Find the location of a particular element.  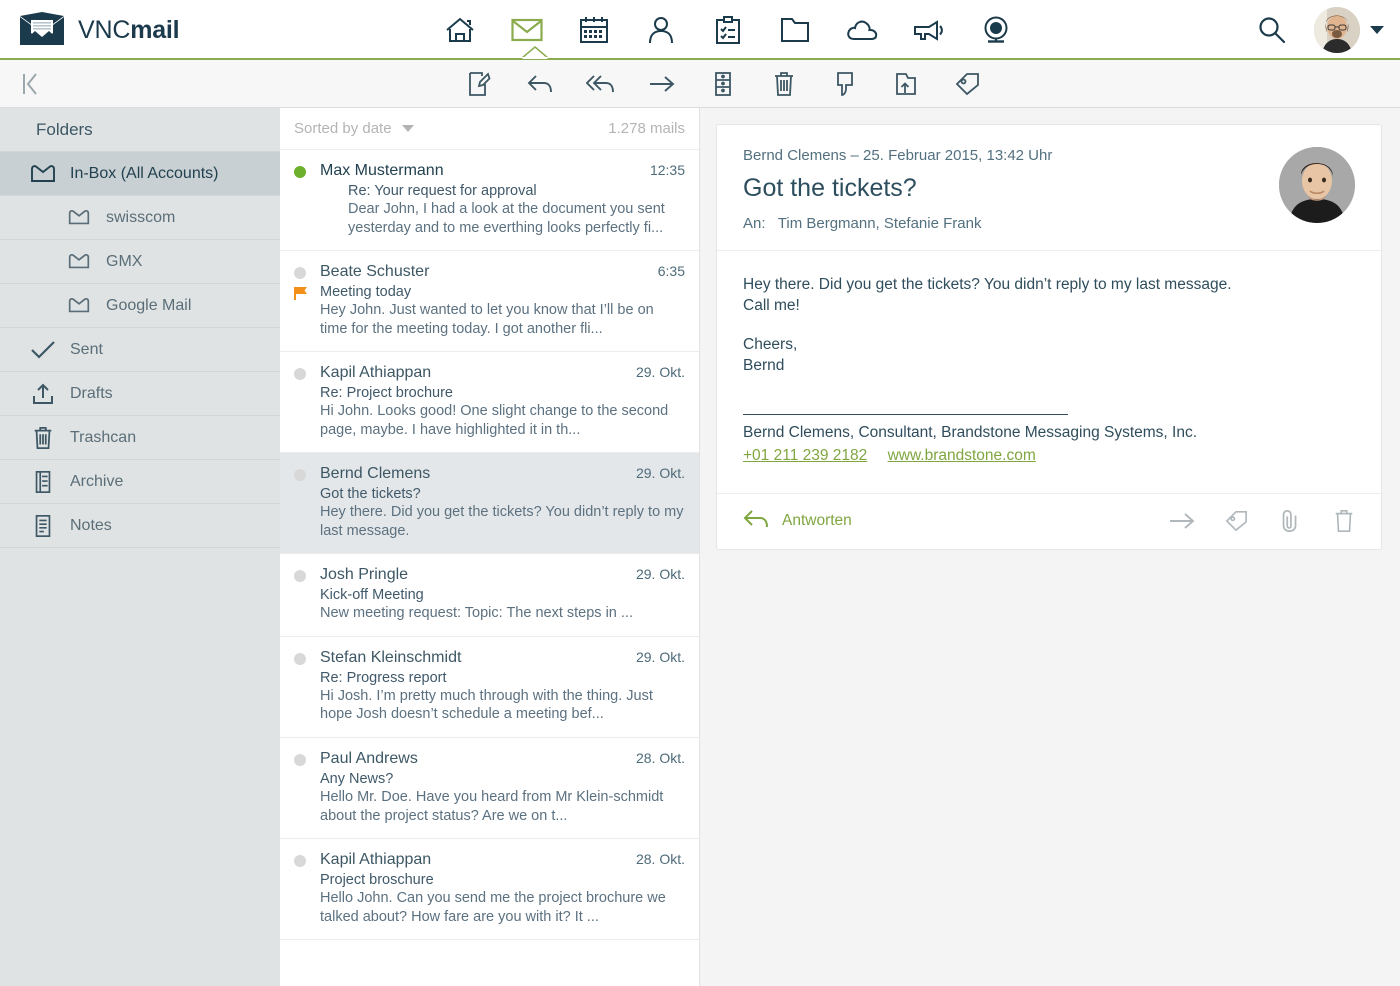

nav-files is located at coordinates (795, 30).